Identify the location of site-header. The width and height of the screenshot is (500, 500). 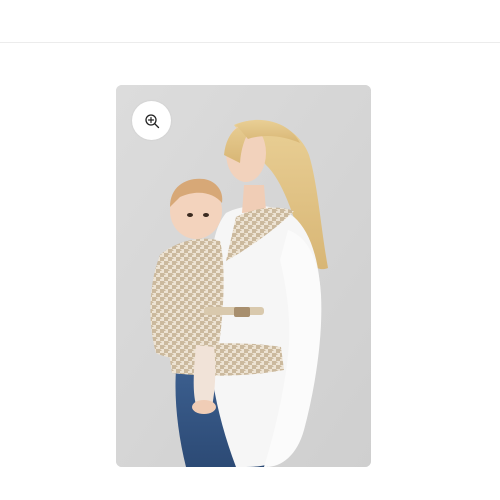
(250, 21).